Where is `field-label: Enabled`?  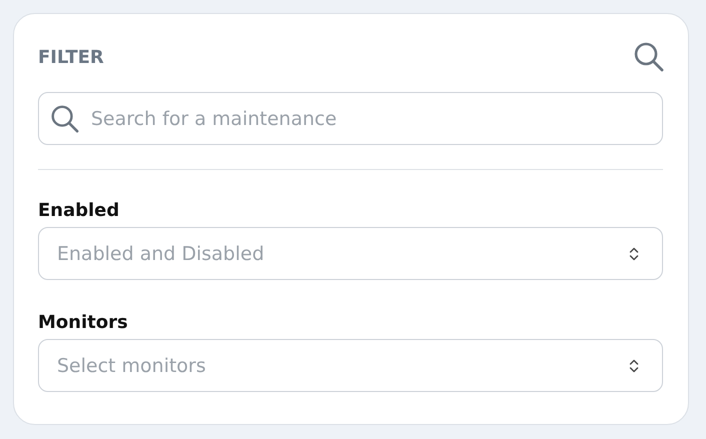
field-label: Enabled is located at coordinates (79, 210).